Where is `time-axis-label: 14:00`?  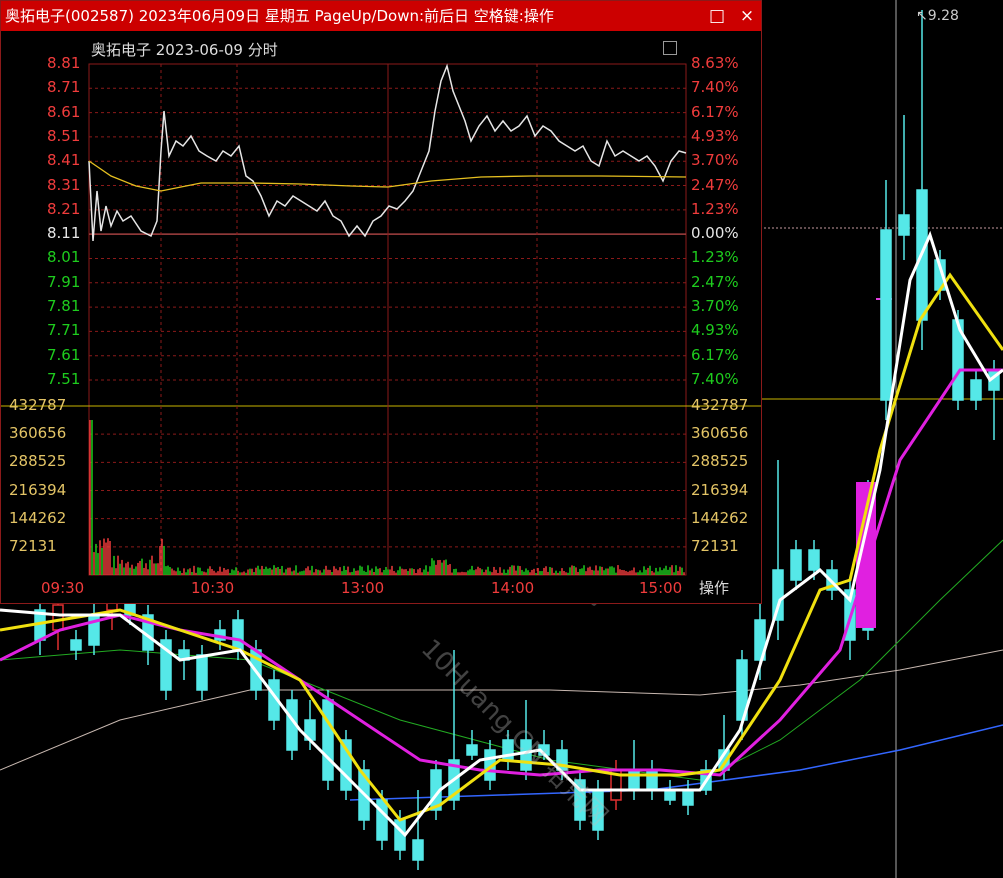 time-axis-label: 14:00 is located at coordinates (513, 588).